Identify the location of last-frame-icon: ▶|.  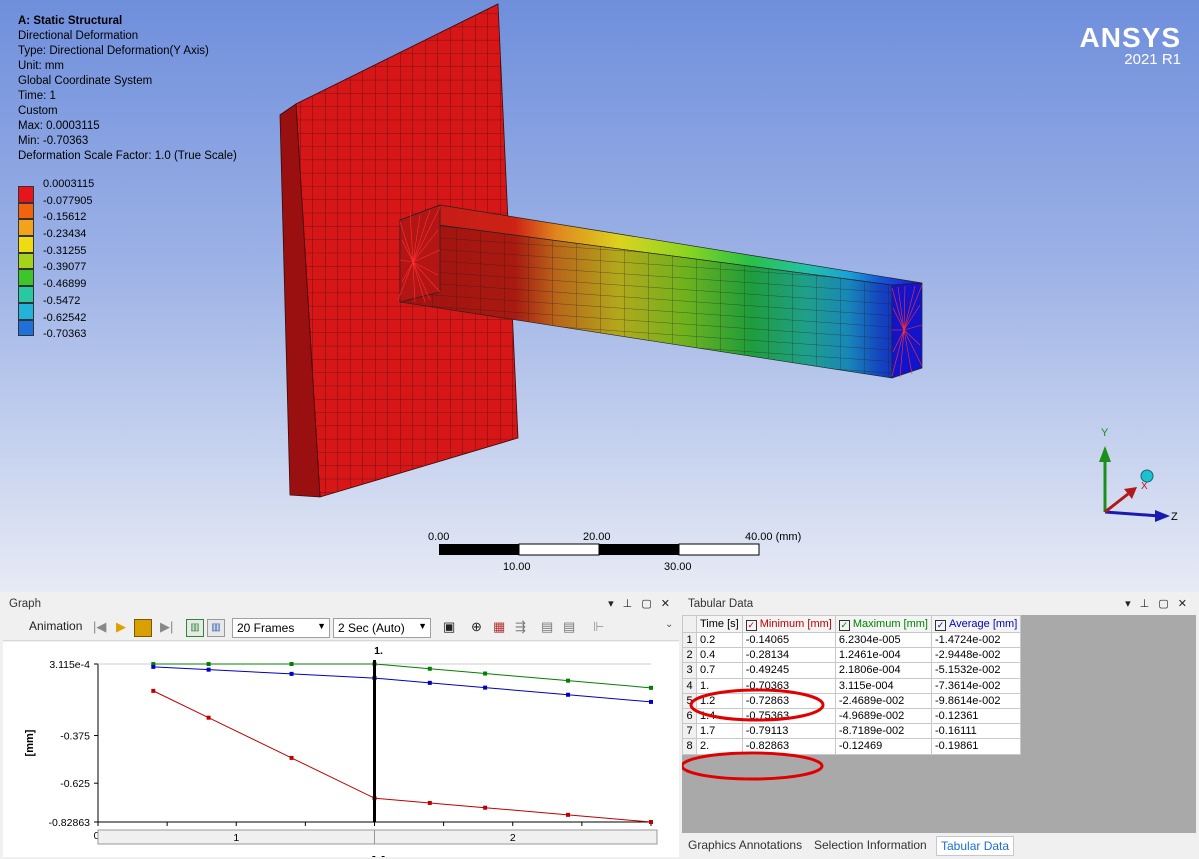
(166, 628).